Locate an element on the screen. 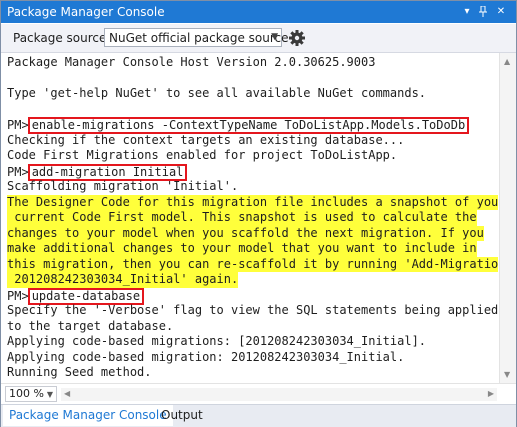  console-prompt-line: PM> update-database is located at coordinates (252, 296).